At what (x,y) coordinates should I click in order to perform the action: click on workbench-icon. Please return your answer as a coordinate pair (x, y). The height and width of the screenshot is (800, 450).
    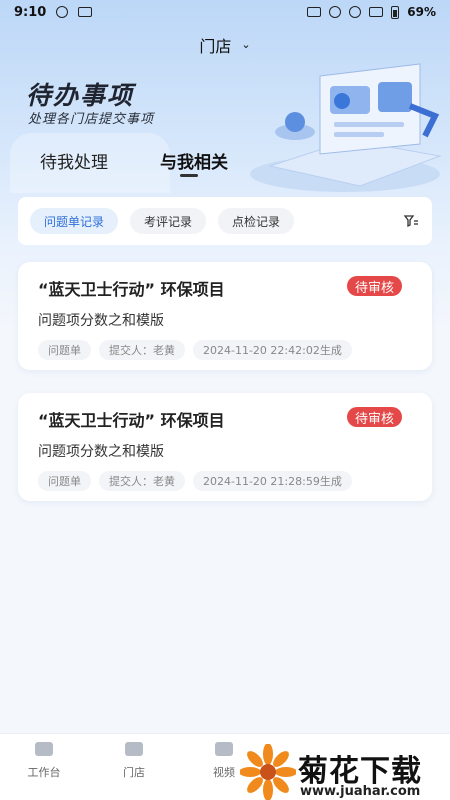
    Looking at the image, I should click on (44, 749).